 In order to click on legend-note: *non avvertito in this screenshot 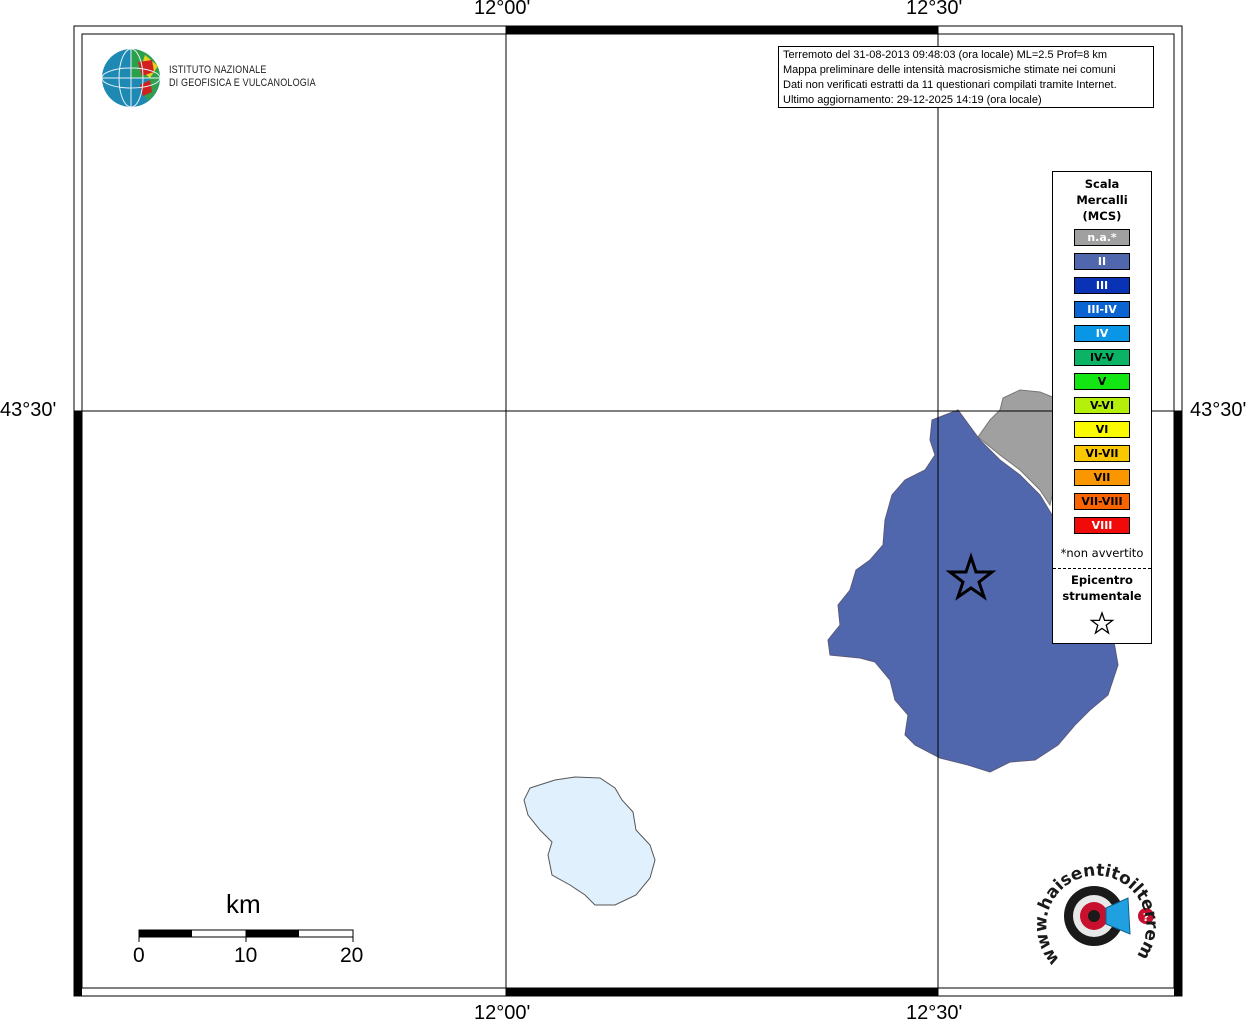, I will do `click(1102, 553)`.